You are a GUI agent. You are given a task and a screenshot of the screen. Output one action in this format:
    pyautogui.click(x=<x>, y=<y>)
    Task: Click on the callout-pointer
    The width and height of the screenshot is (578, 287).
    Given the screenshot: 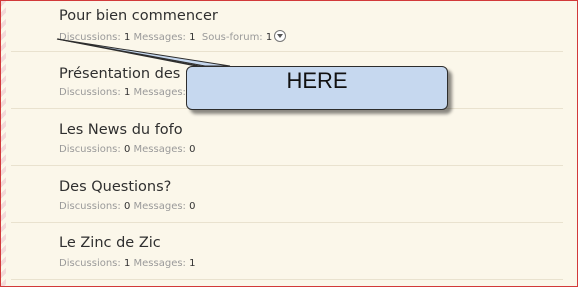 What is the action you would take?
    pyautogui.click(x=143, y=53)
    